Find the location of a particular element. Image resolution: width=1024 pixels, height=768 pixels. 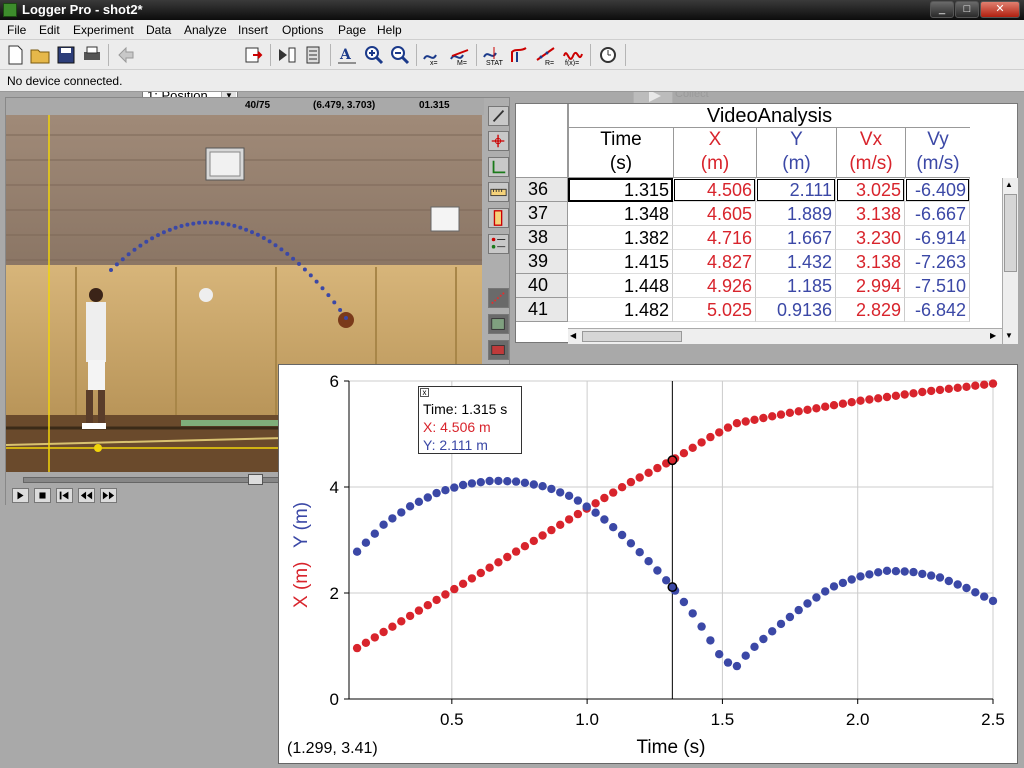

scroll-up-icon: ▲ is located at coordinates (1009, 184).